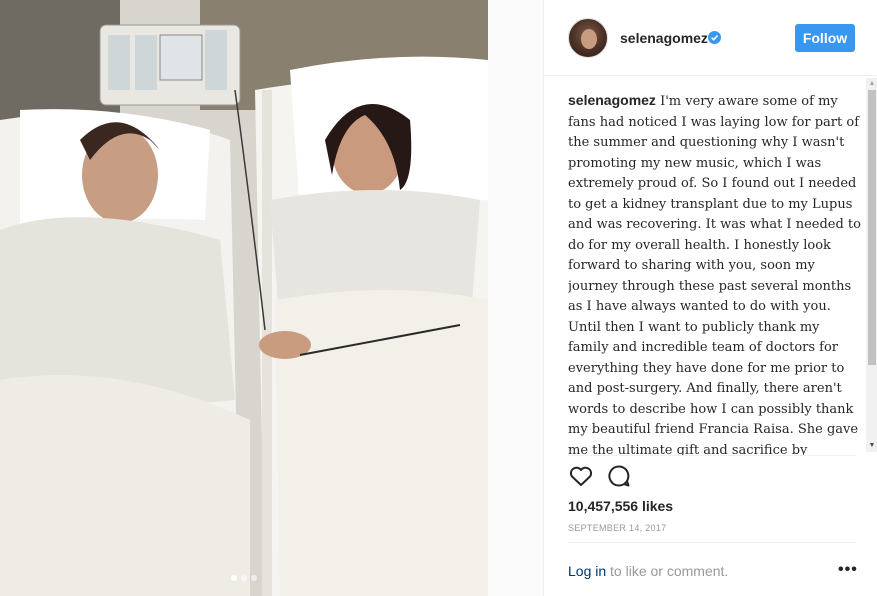 The width and height of the screenshot is (877, 596). I want to click on caption-scrollbar: ▲ ▼, so click(871, 265).